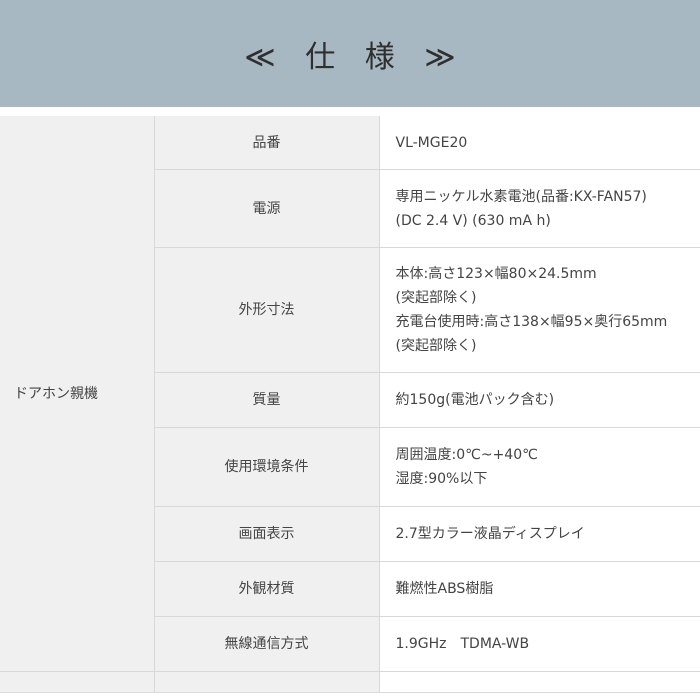 This screenshot has width=700, height=700. What do you see at coordinates (531, 322) in the screenshot?
I see `value-line: 充電台使用時:高さ138×幅95×奥行65mm` at bounding box center [531, 322].